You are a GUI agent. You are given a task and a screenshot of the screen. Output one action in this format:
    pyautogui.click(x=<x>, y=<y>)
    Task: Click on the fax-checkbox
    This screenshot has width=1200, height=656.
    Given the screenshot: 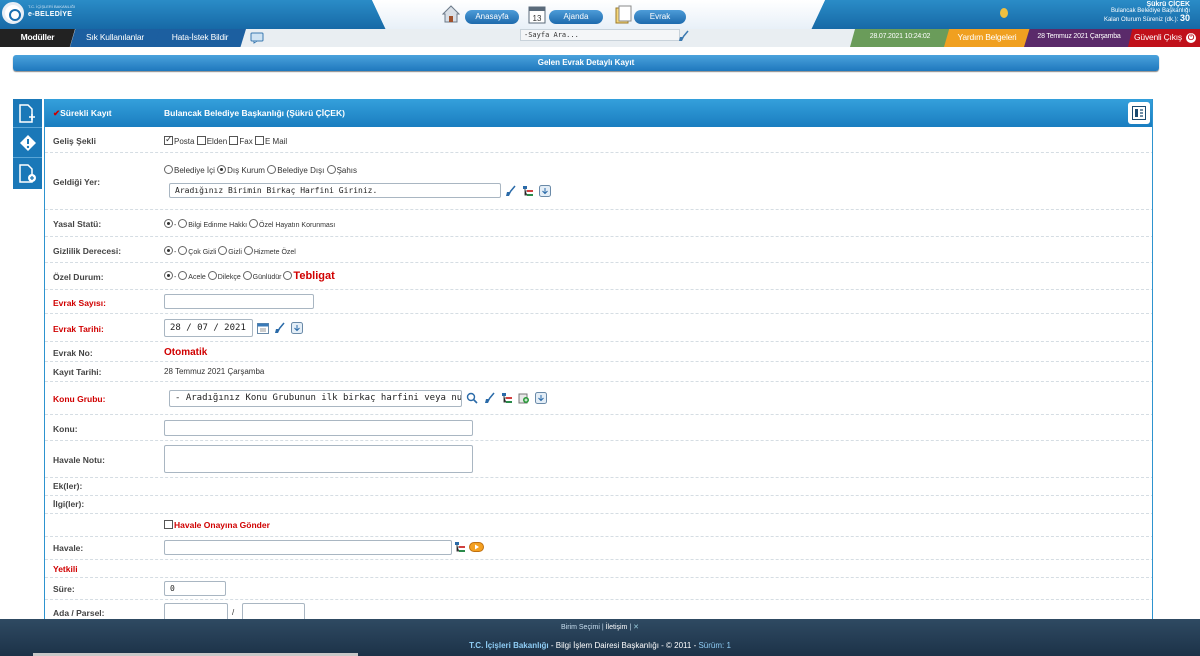 What is the action you would take?
    pyautogui.click(x=234, y=140)
    